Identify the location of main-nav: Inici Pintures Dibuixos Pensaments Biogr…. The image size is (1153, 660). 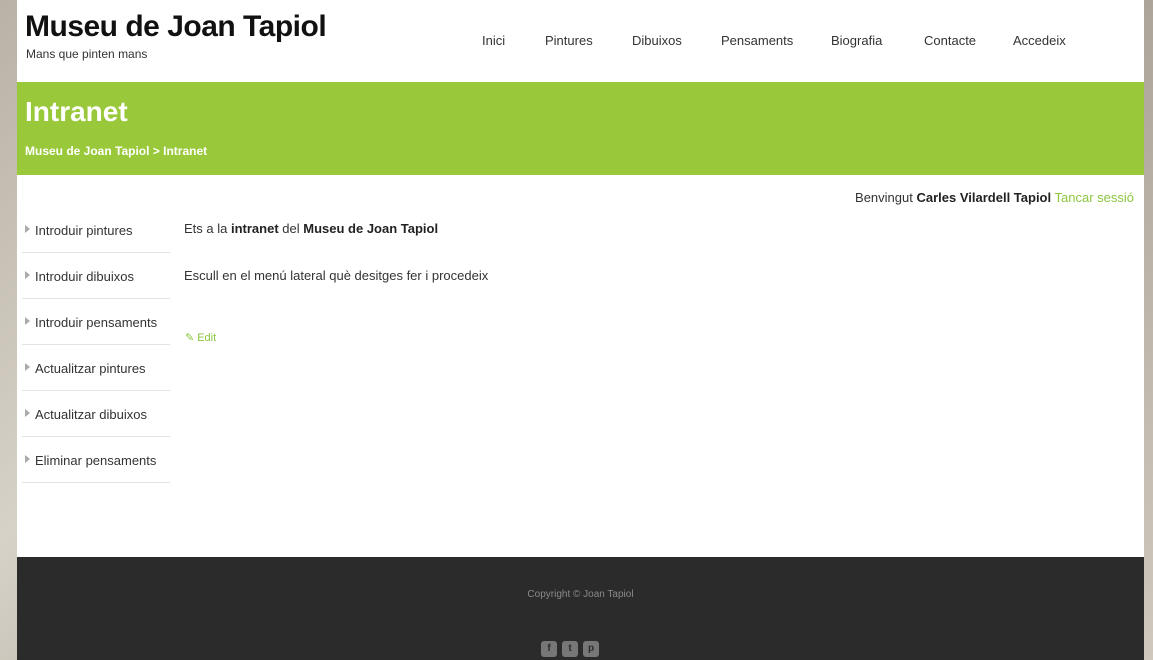
(580, 41).